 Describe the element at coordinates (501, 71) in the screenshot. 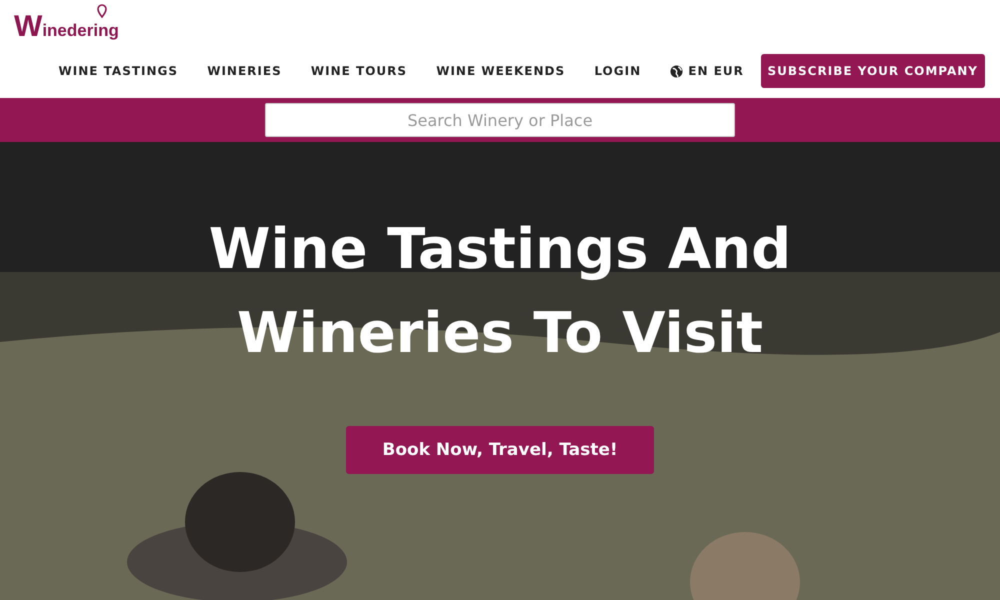

I see `nav-link: WINE WEEKENDS` at that location.